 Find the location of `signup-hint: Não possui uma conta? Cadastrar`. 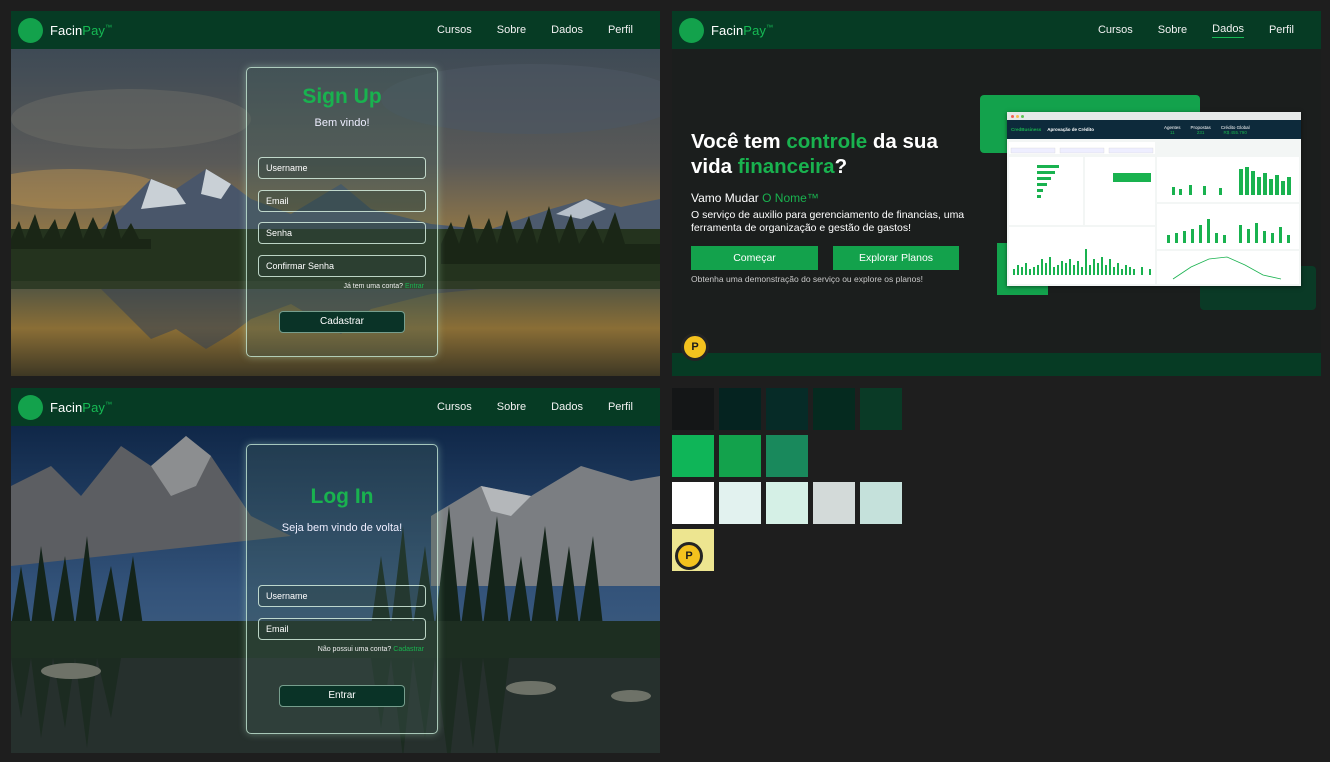

signup-hint: Não possui uma conta? Cadastrar is located at coordinates (371, 649).